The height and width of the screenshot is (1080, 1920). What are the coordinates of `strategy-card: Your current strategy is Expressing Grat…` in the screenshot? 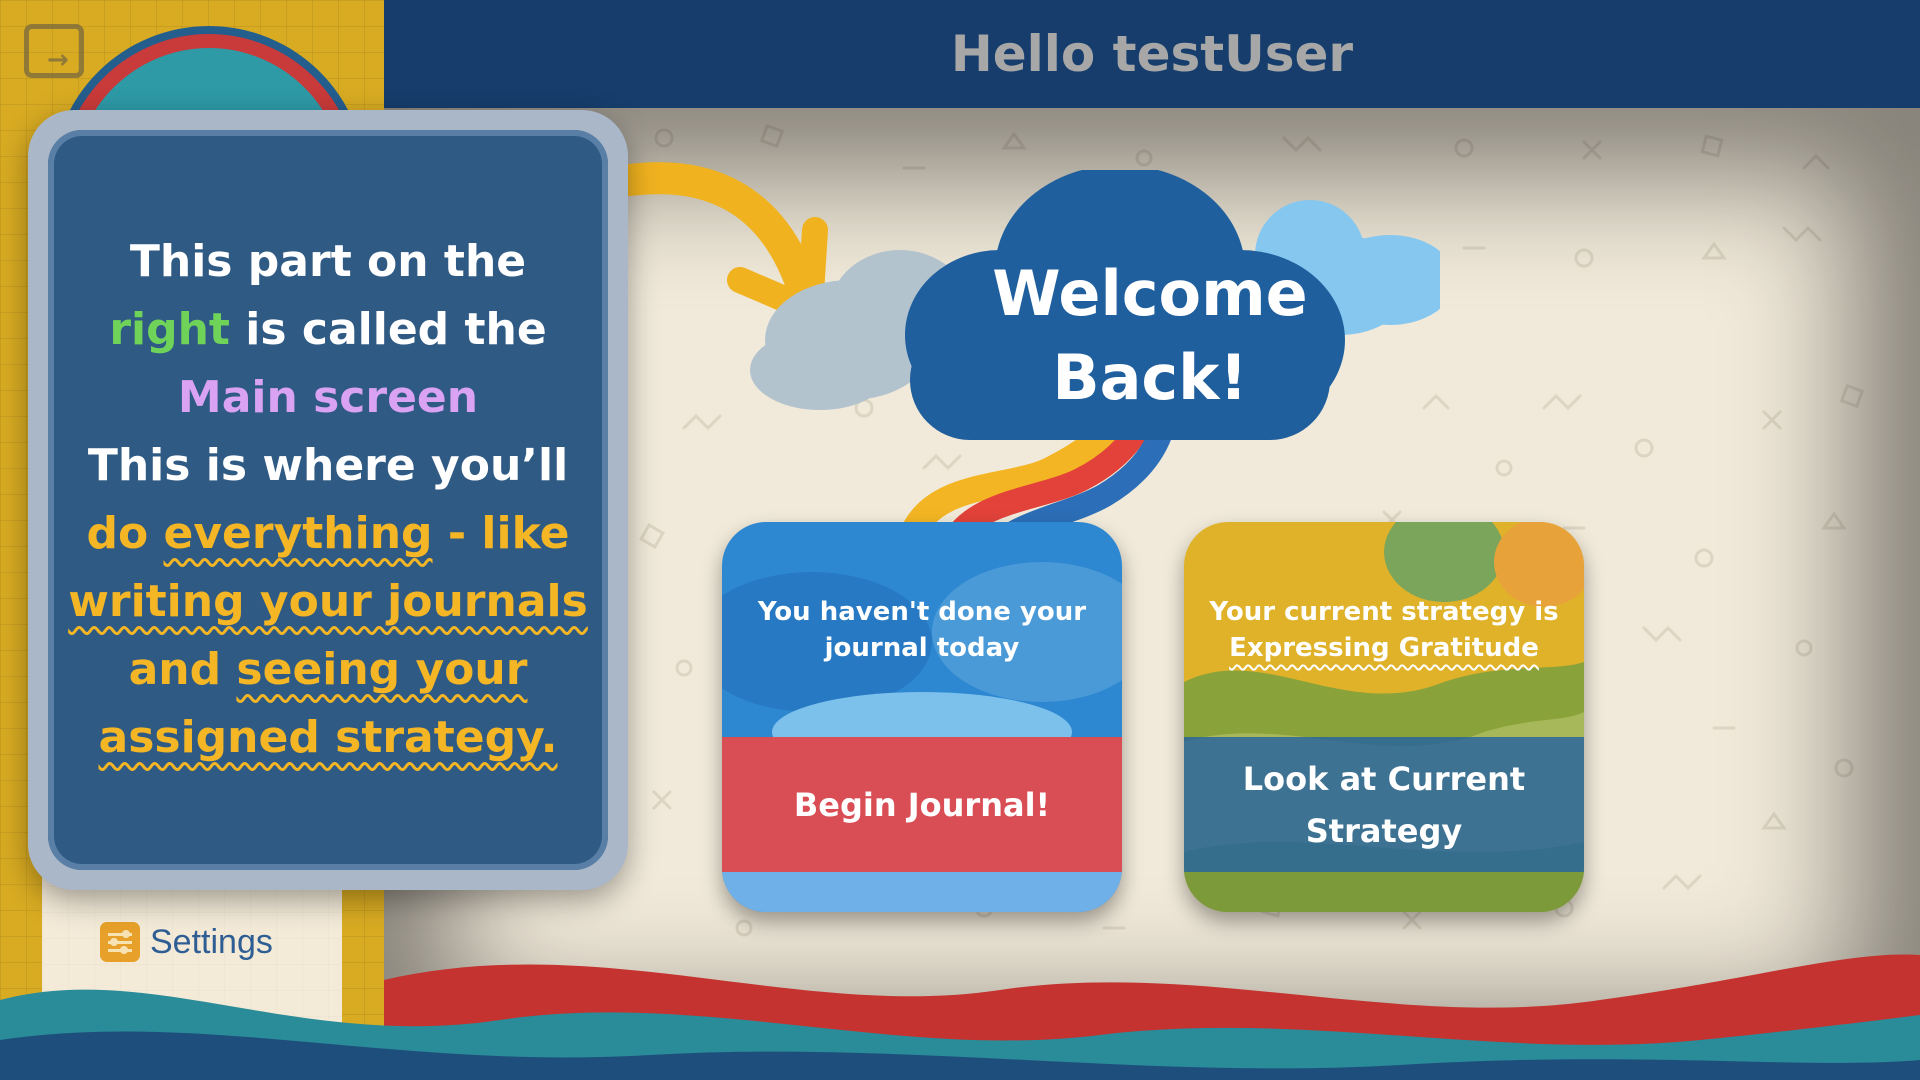 It's located at (1384, 717).